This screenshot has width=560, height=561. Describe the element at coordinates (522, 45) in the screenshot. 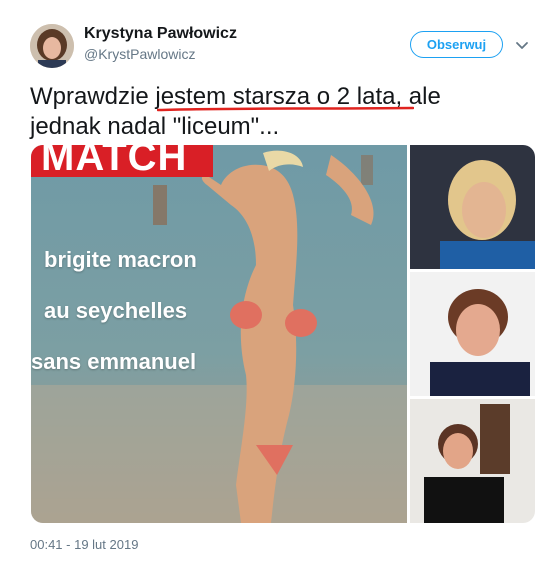

I see `chevron-down-icon` at that location.